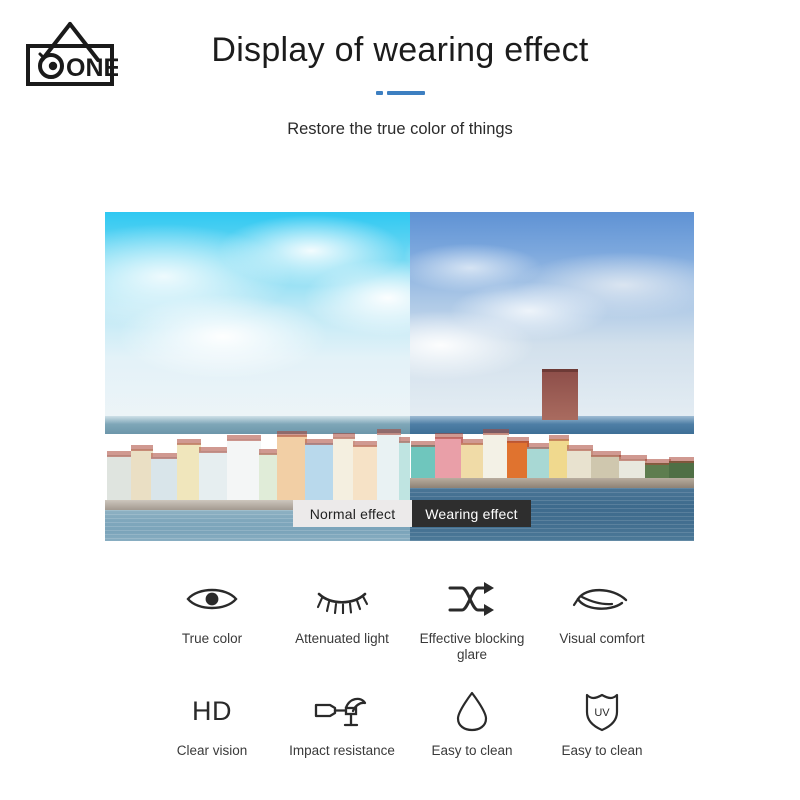 The width and height of the screenshot is (800, 800). I want to click on feature-true-color: True color, so click(212, 620).